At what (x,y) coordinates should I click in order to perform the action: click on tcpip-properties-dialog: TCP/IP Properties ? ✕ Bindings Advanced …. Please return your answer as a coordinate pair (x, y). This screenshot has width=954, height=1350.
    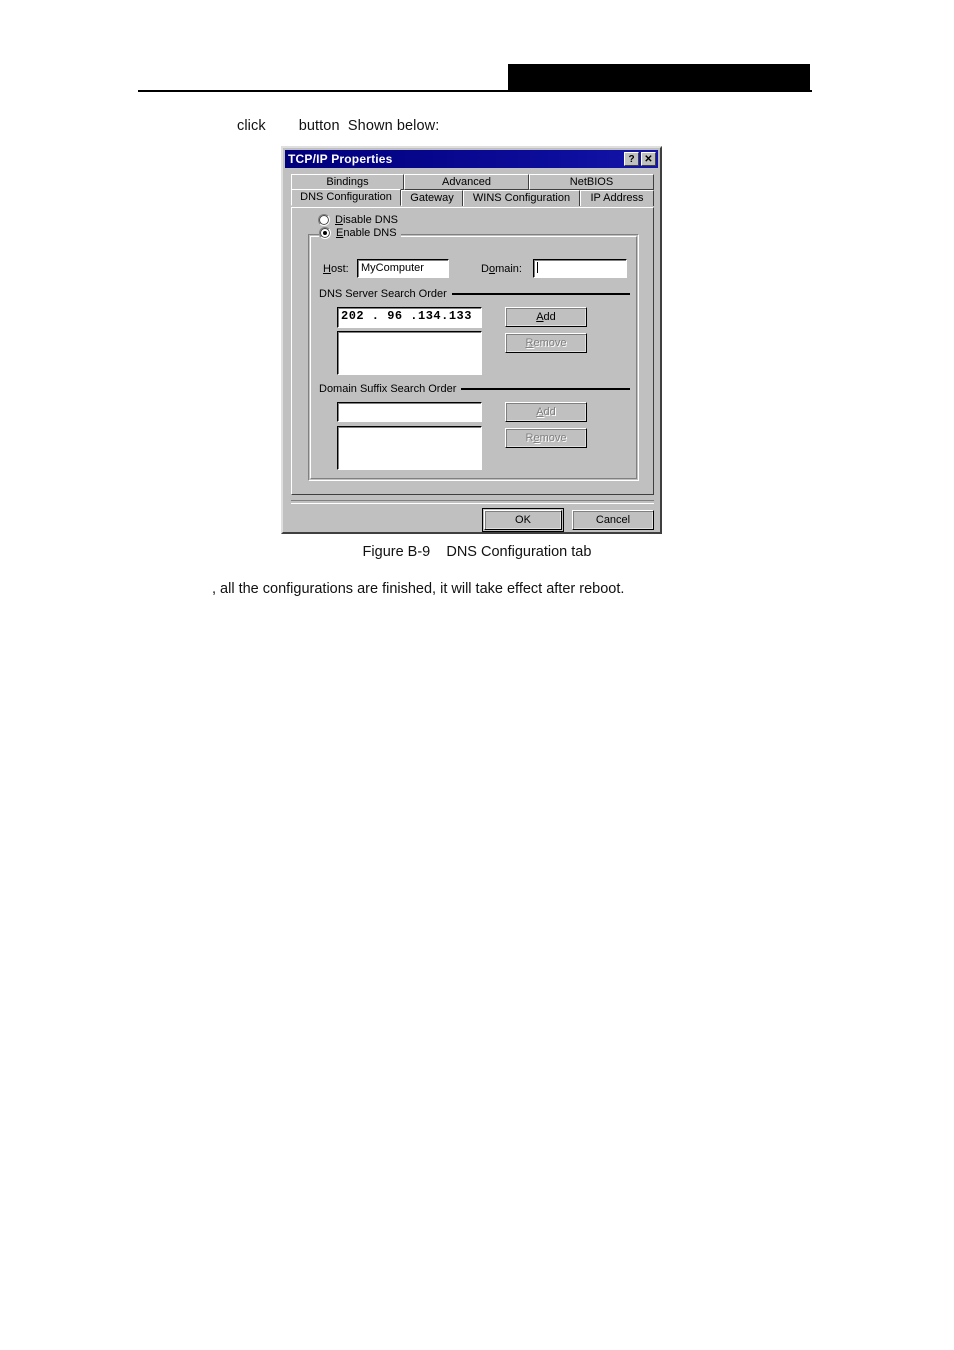
    Looking at the image, I should click on (471, 340).